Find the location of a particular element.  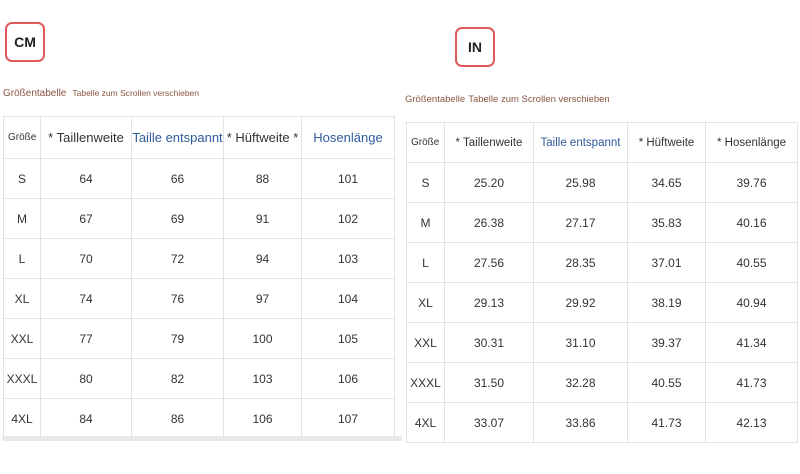

measurement-cell: 32.28 is located at coordinates (580, 382).